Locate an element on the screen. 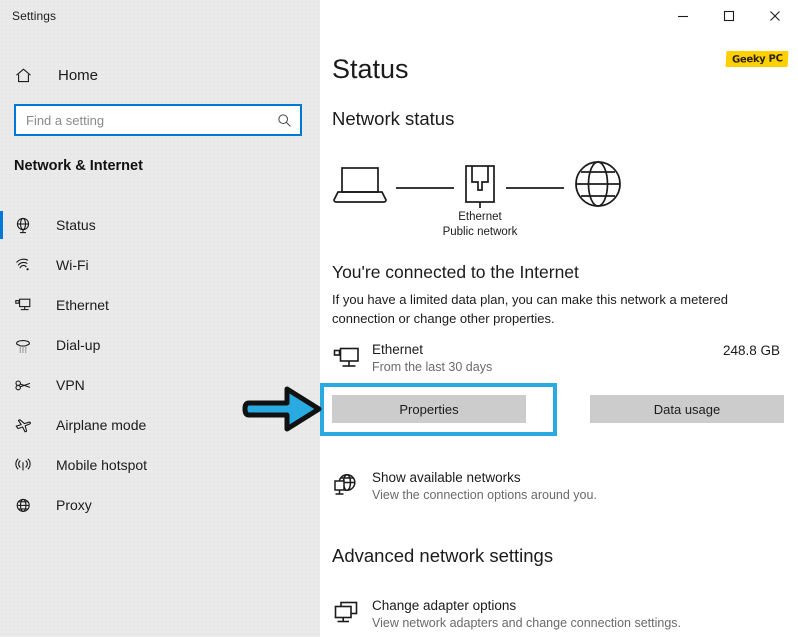  ethernet-port-icon is located at coordinates (480, 186).